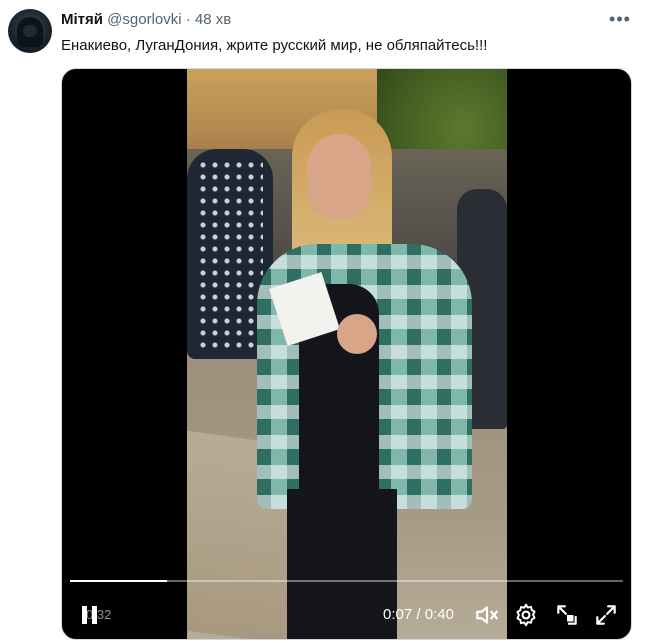 The width and height of the screenshot is (645, 643). What do you see at coordinates (487, 615) in the screenshot?
I see `mute-icon` at bounding box center [487, 615].